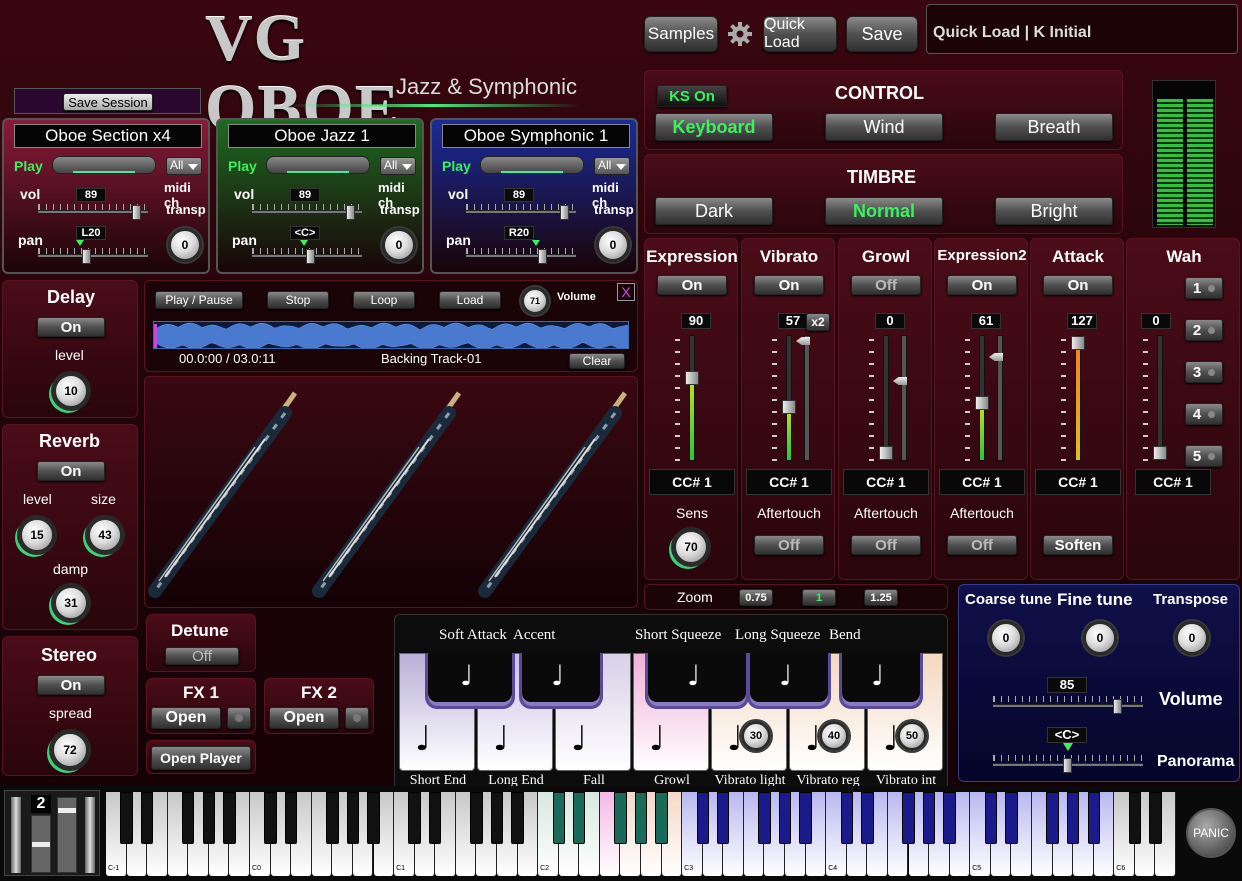  What do you see at coordinates (881, 597) in the screenshot?
I see `zoom-125-button: 1.25` at bounding box center [881, 597].